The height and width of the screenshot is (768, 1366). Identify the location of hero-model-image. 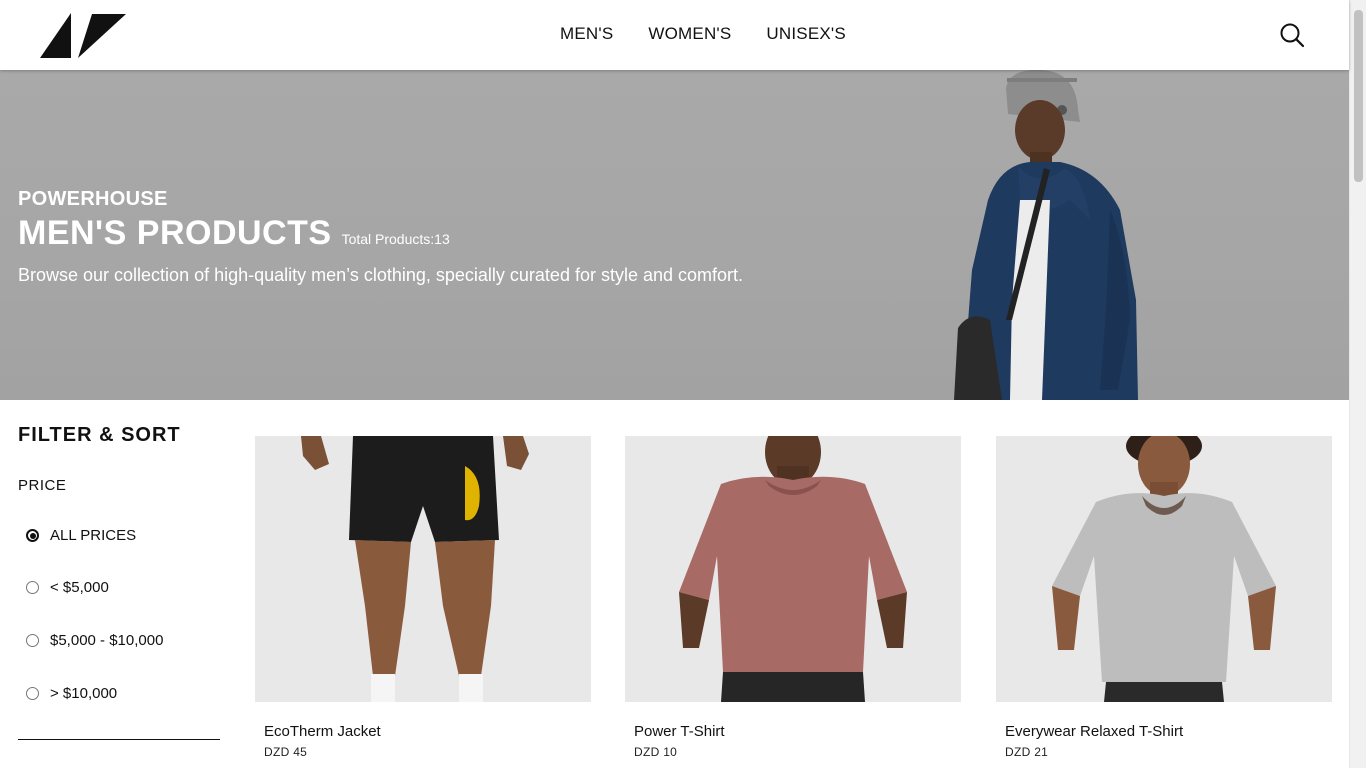
(1046, 235).